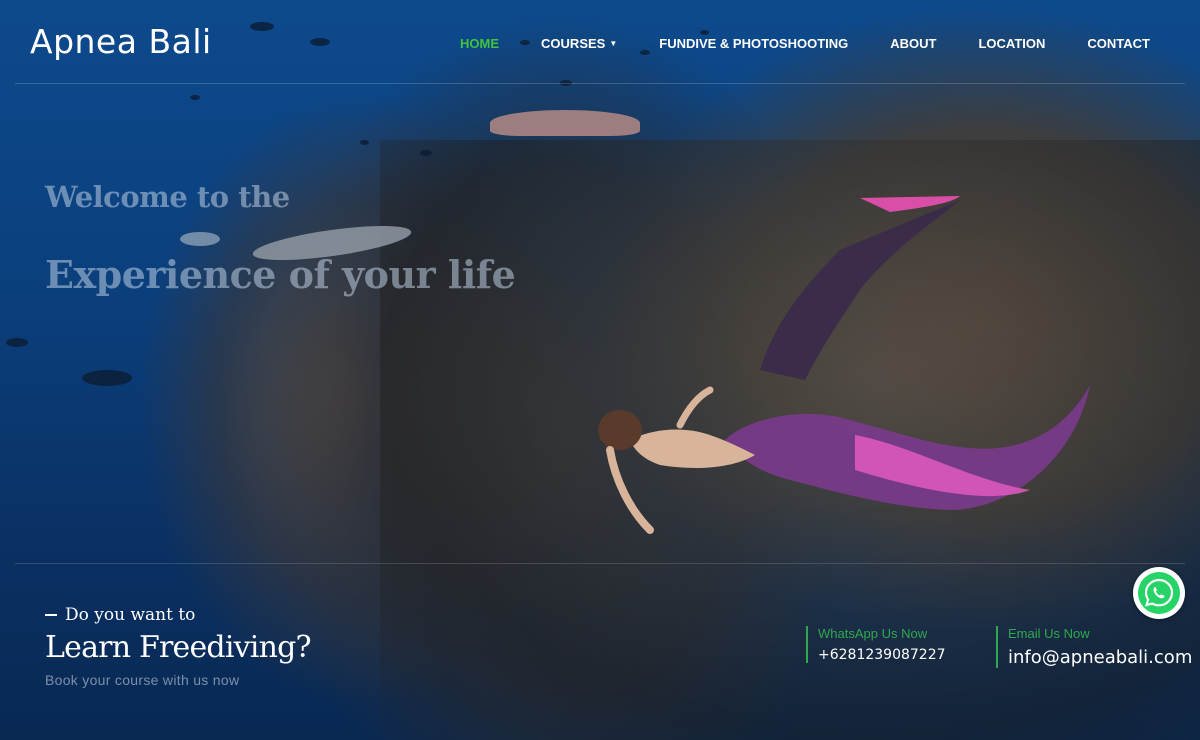  I want to click on nav-contact-label: CONTACT, so click(1118, 43).